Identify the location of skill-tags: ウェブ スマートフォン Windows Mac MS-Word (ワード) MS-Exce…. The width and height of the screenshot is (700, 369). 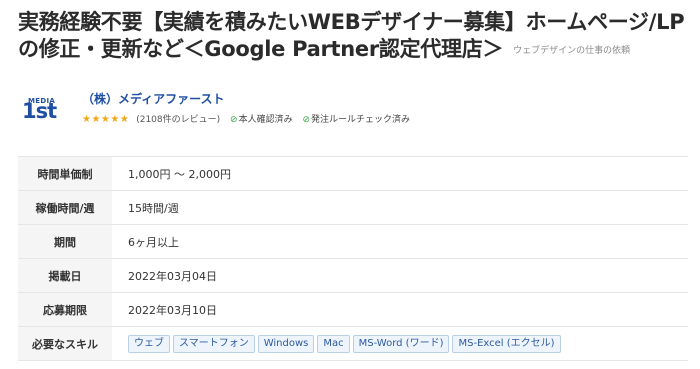
(400, 343).